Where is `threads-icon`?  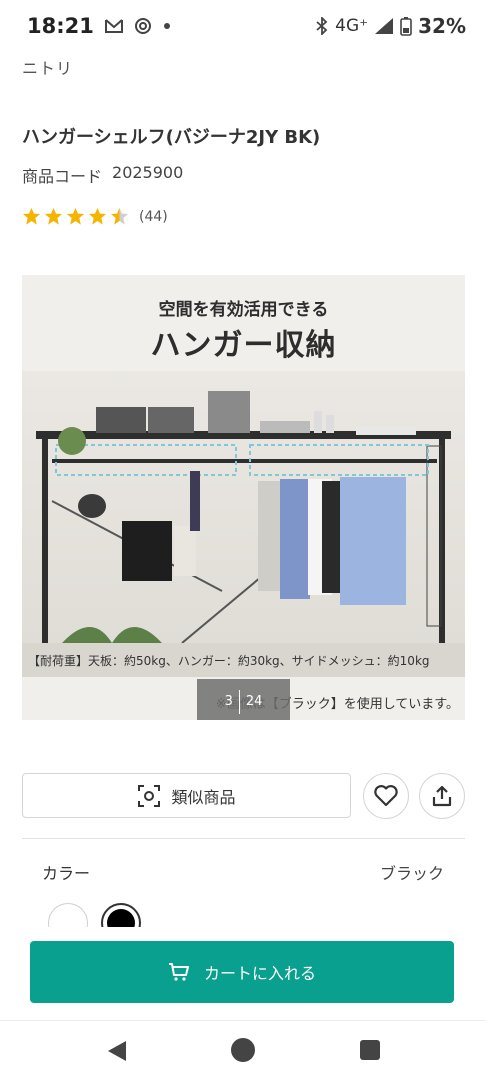
threads-icon is located at coordinates (142, 26).